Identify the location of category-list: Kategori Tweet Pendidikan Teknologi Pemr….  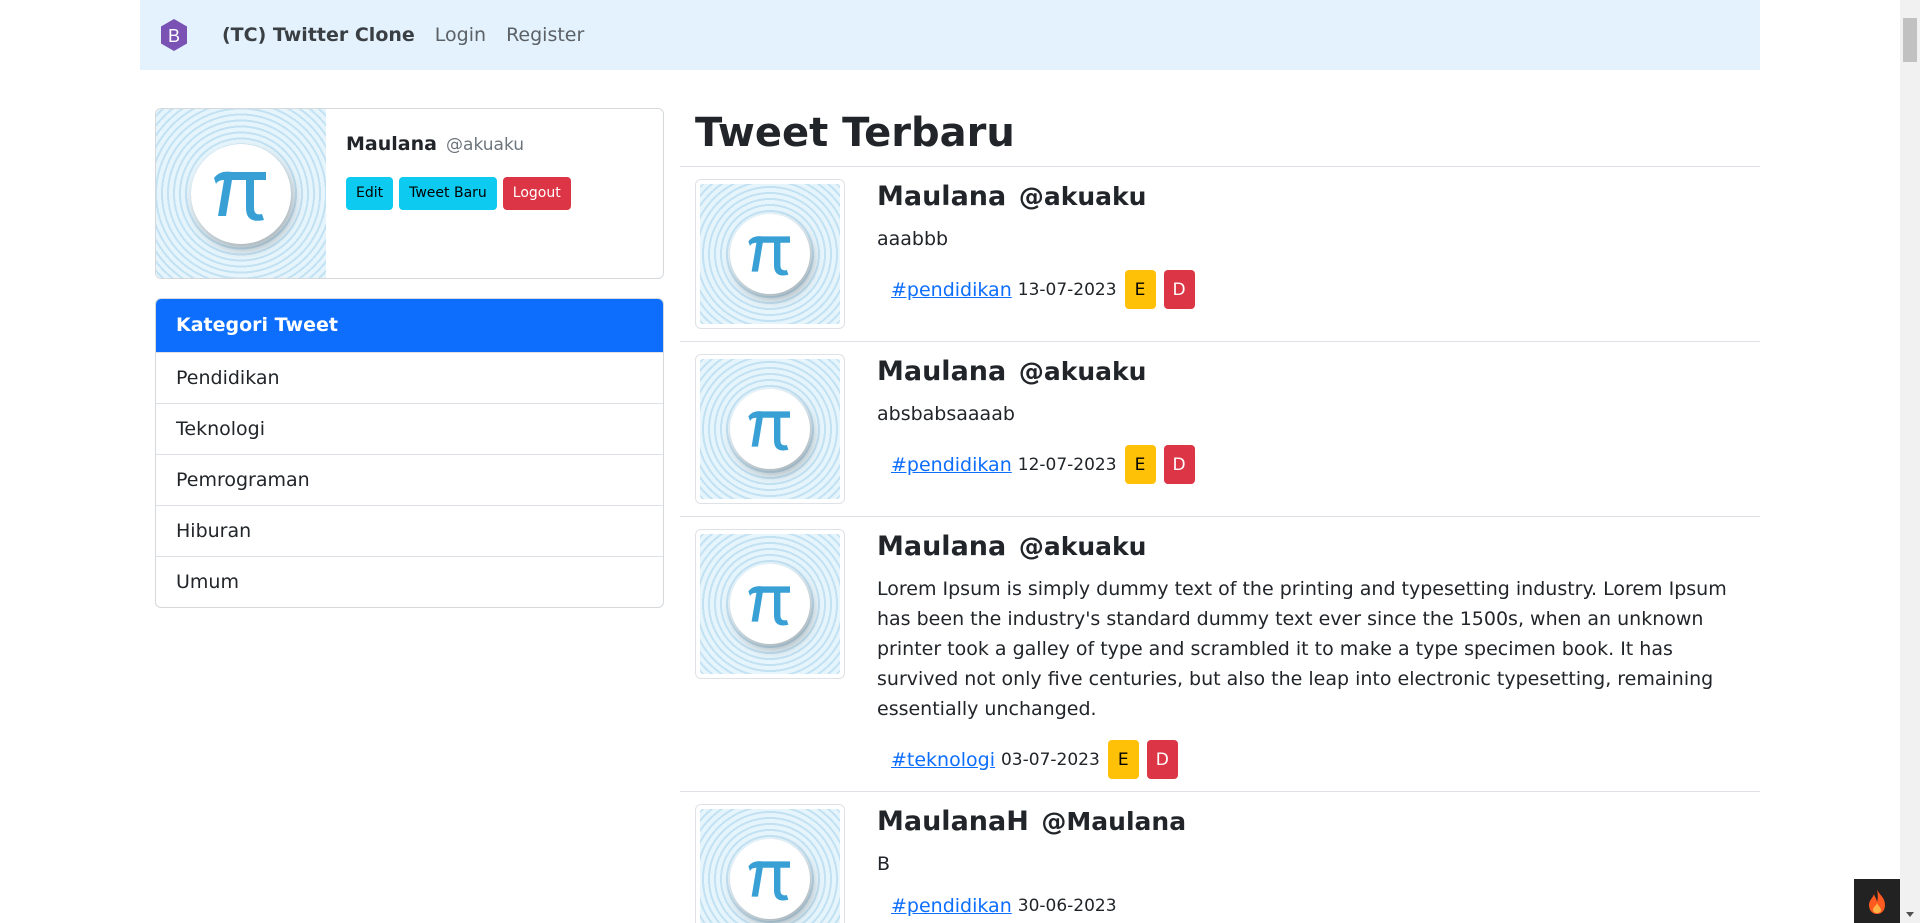
(409, 453).